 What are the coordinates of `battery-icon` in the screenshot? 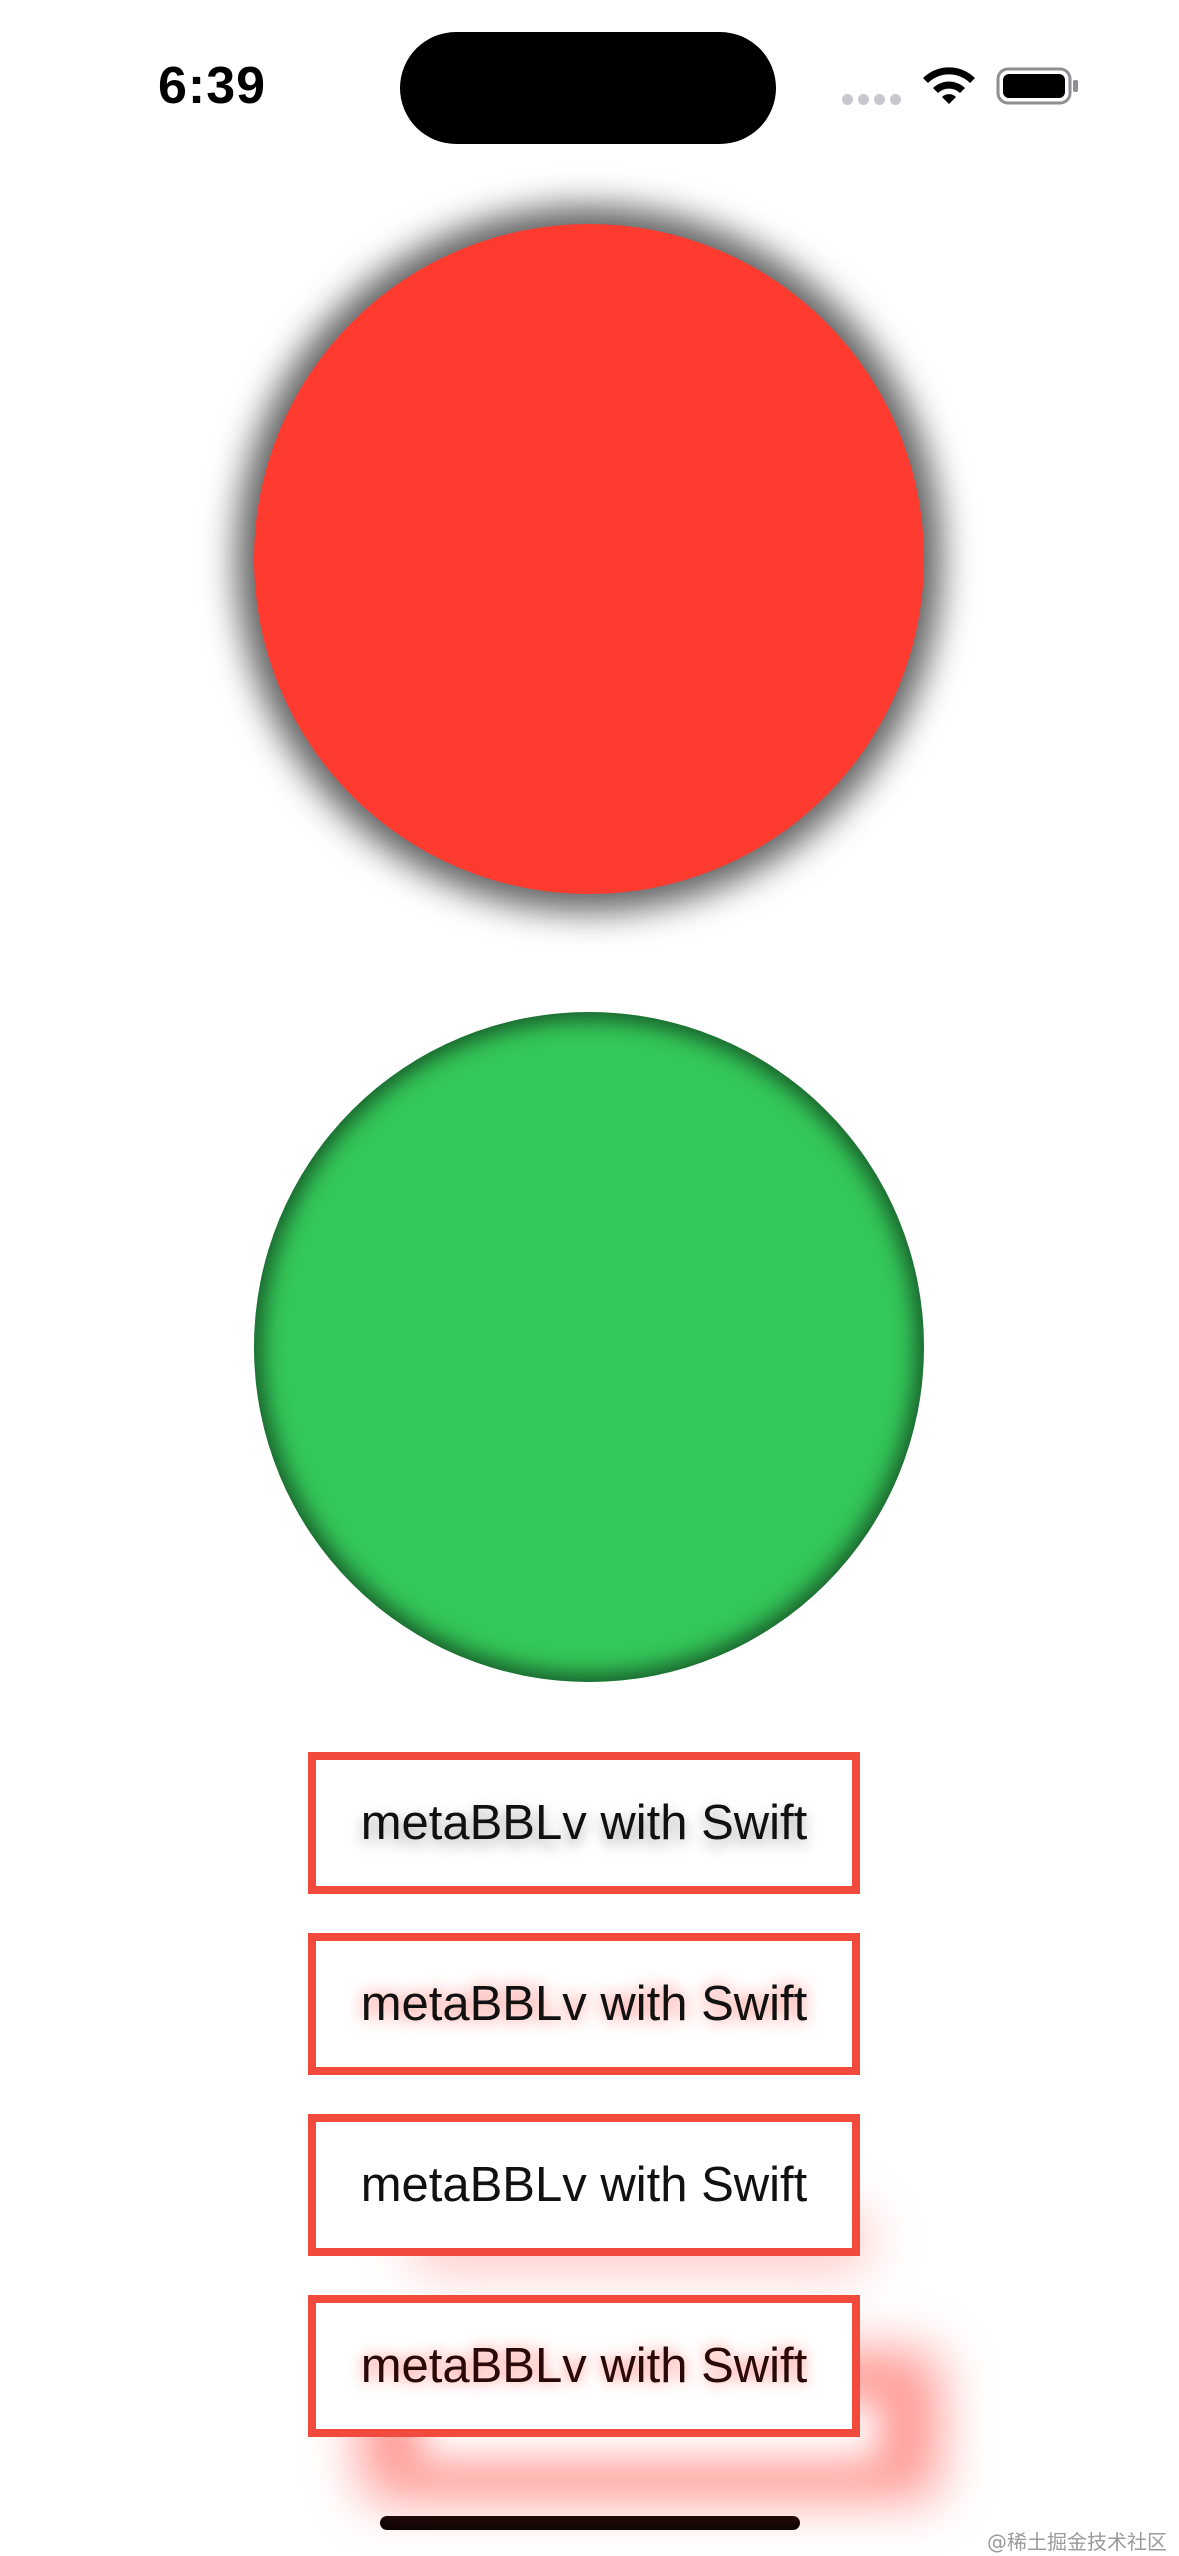 It's located at (1037, 86).